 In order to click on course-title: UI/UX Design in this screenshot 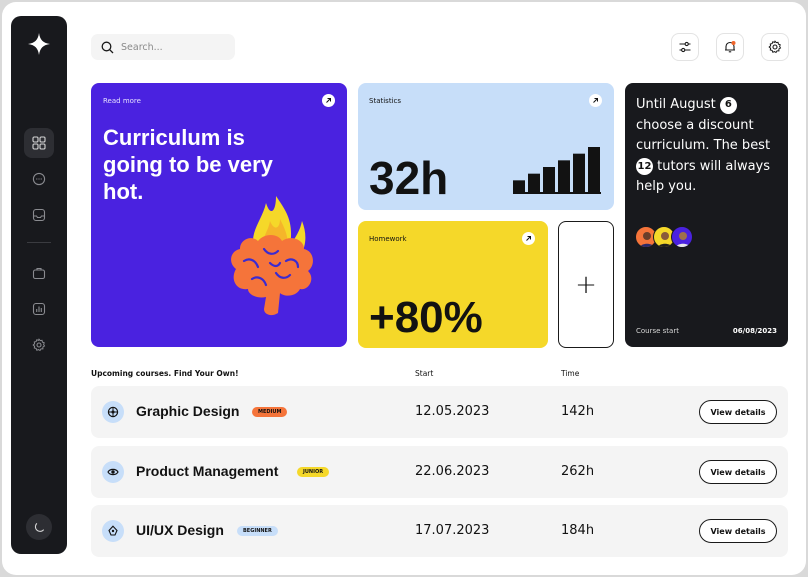, I will do `click(180, 530)`.